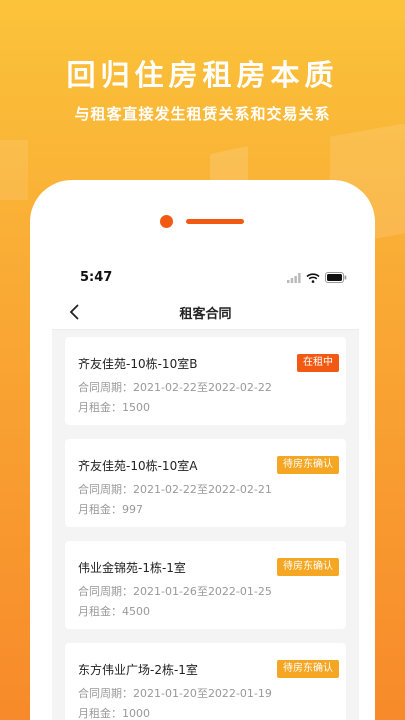  What do you see at coordinates (175, 693) in the screenshot?
I see `contract-period: 合同周期：2021-01-20至2022-01-19` at bounding box center [175, 693].